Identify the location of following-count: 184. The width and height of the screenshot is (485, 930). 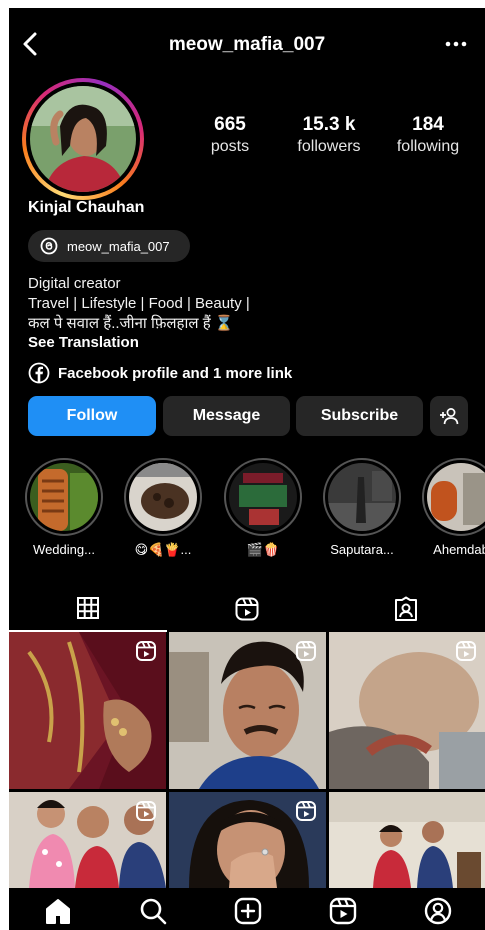
(428, 124).